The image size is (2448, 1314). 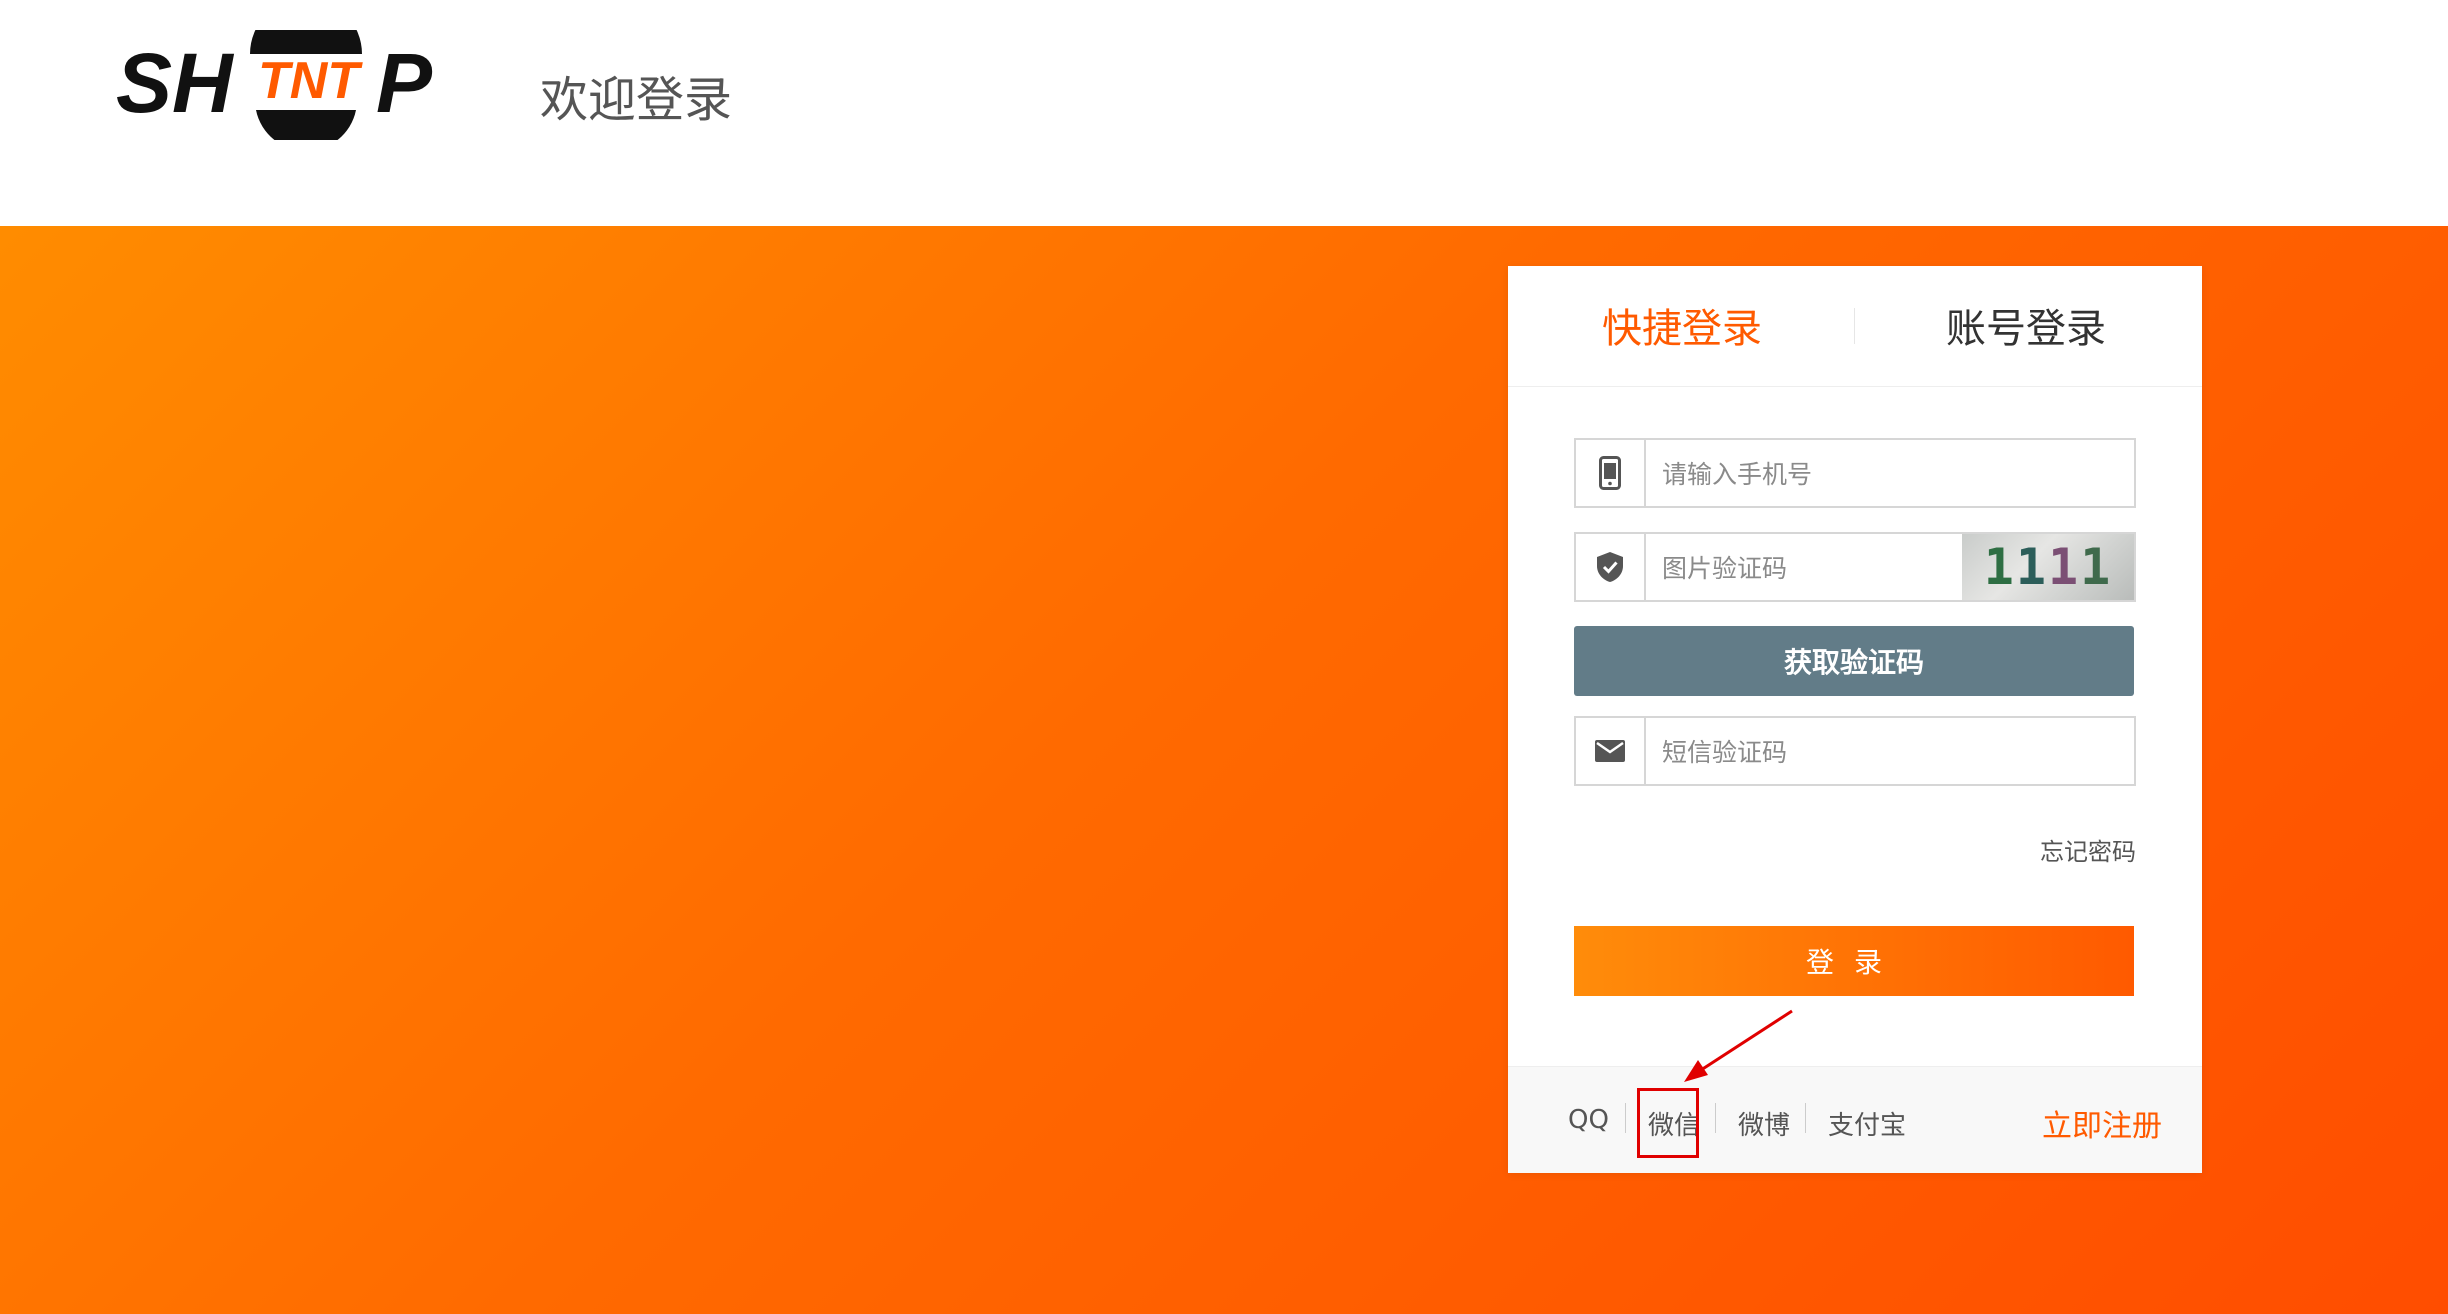 I want to click on forgot-password-link: 忘记密码, so click(x=2088, y=849).